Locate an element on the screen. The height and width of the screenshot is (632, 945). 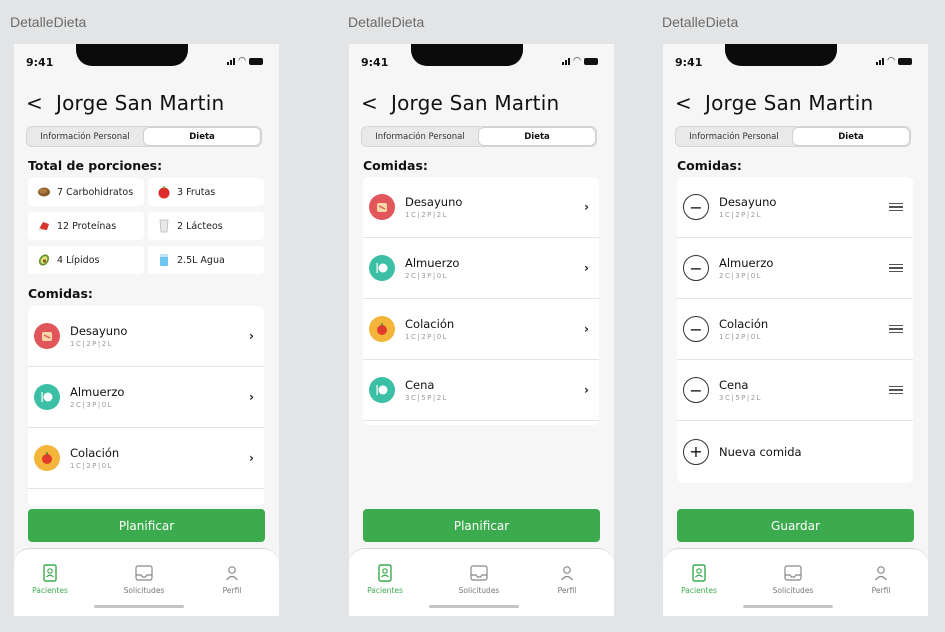
milk-icon is located at coordinates (164, 226).